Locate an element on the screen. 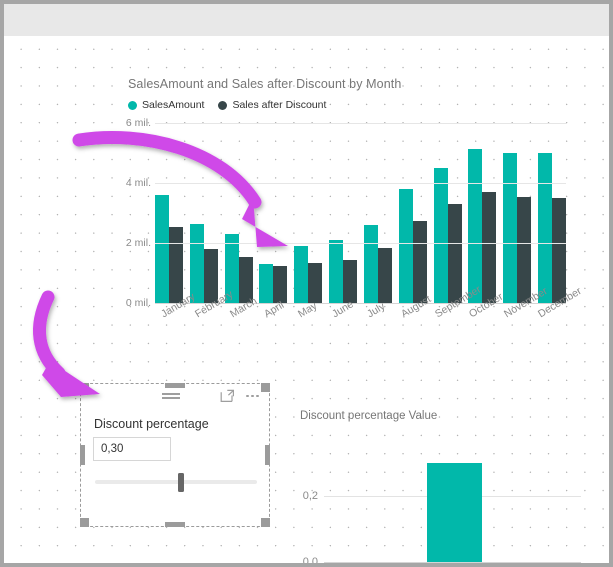  gridline: 6 mil. is located at coordinates (346, 123).